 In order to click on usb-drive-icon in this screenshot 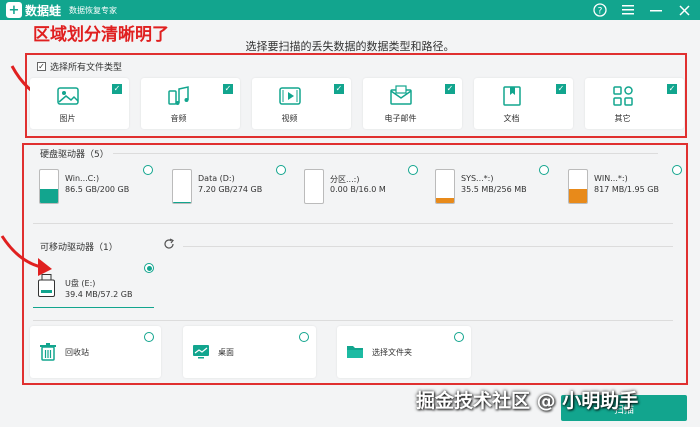, I will do `click(46, 285)`.